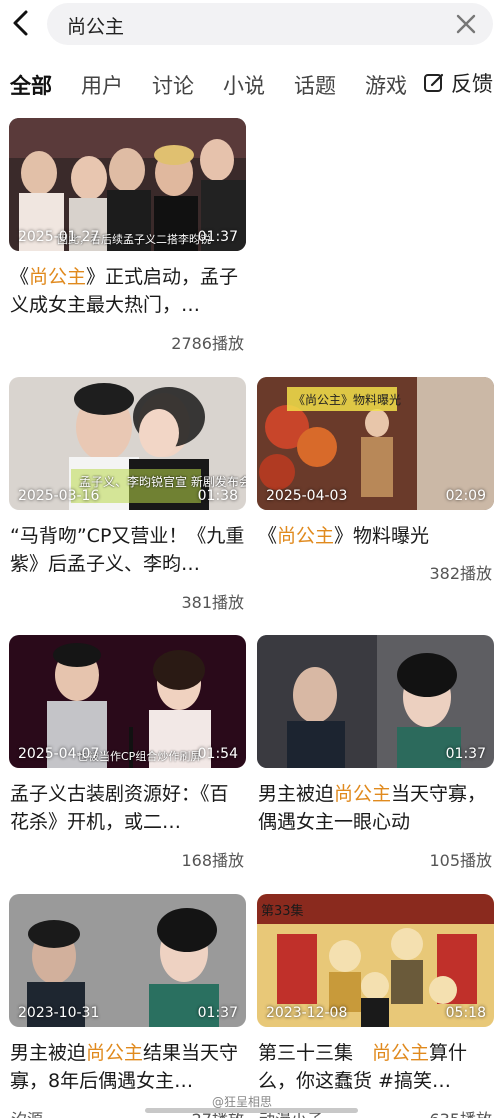 The height and width of the screenshot is (1118, 503). Describe the element at coordinates (472, 84) in the screenshot. I see `feedback-label: 反馈` at that location.